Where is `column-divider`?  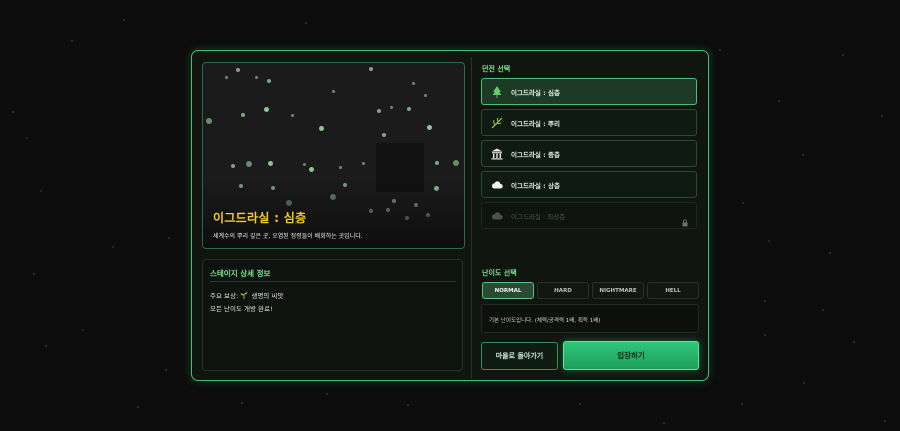
column-divider is located at coordinates (471, 218).